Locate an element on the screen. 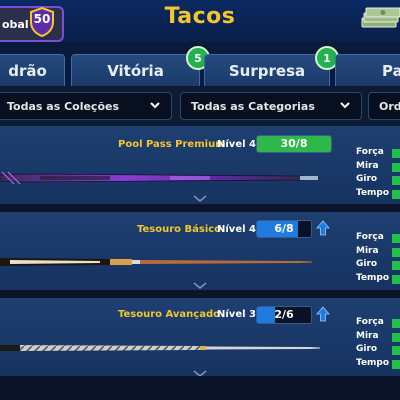 This screenshot has height=400, width=400. cue-name: Tesouro Avançado is located at coordinates (169, 314).